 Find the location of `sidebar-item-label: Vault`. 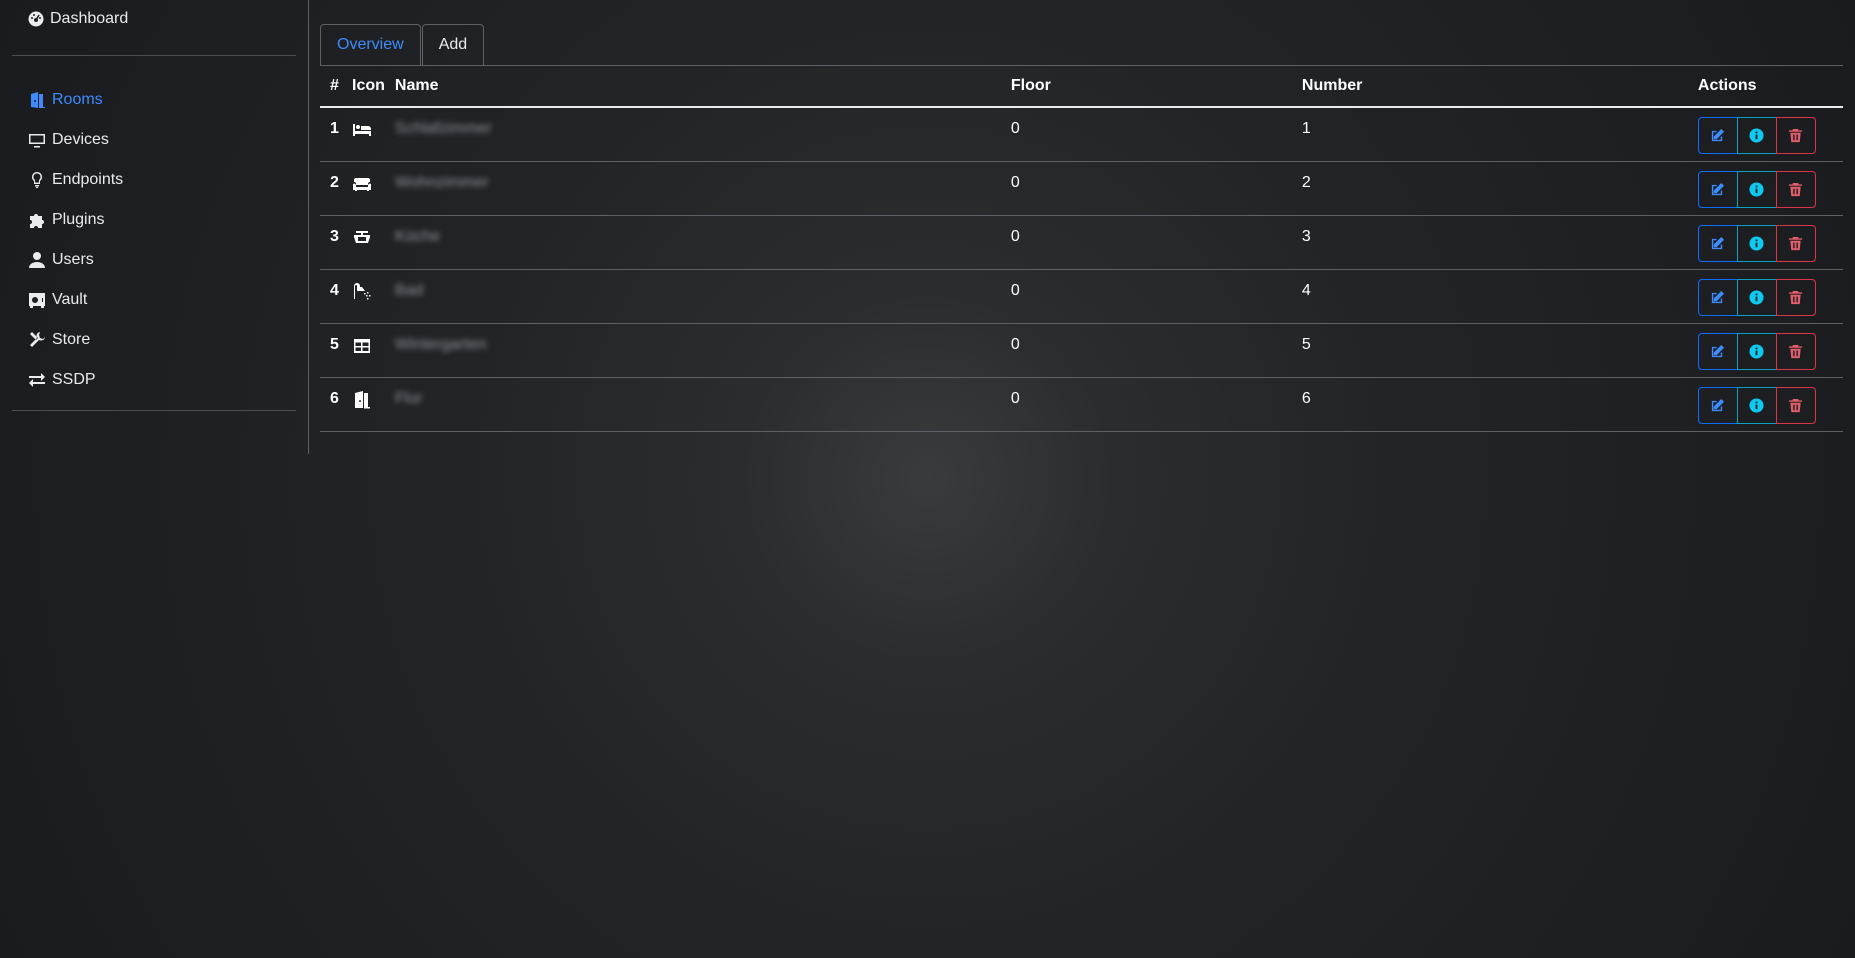

sidebar-item-label: Vault is located at coordinates (70, 299).